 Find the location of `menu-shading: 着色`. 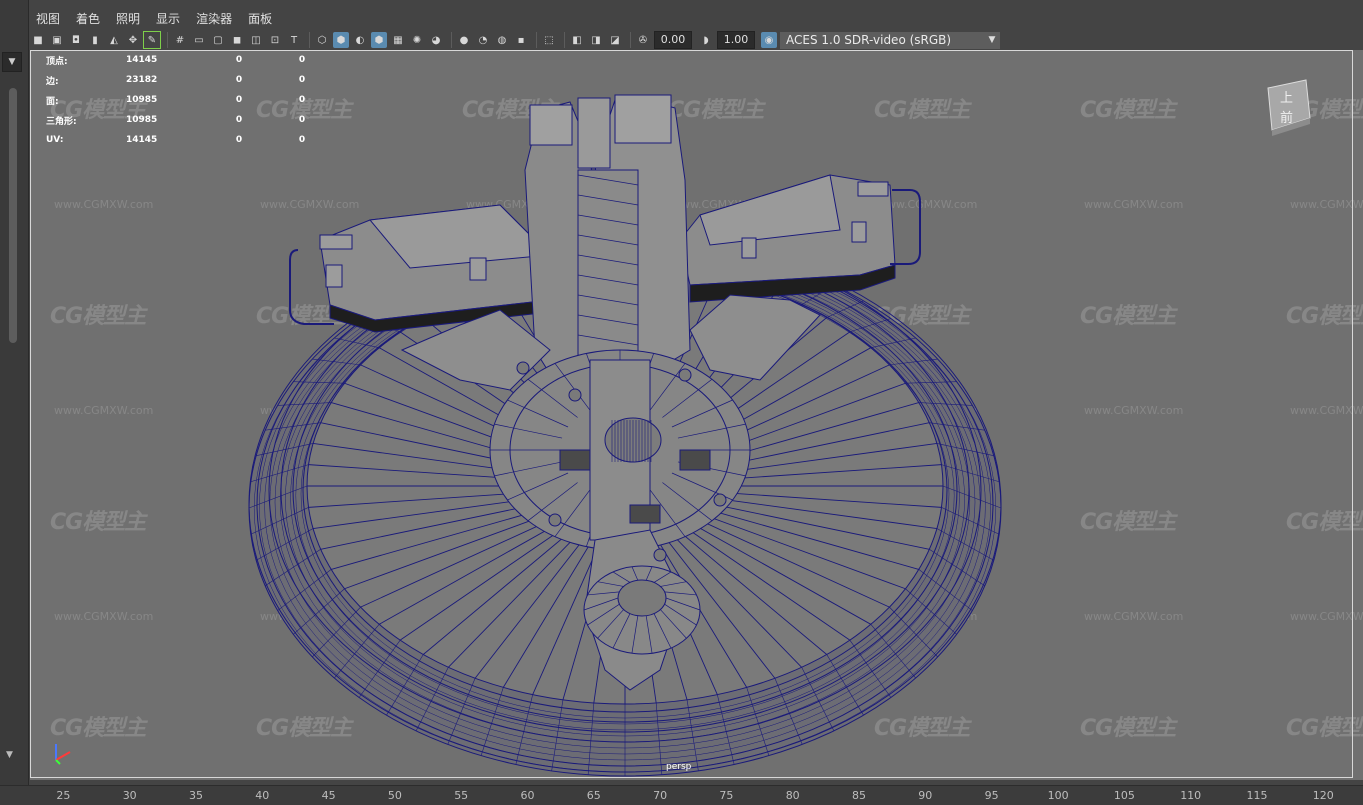

menu-shading: 着色 is located at coordinates (88, 18).